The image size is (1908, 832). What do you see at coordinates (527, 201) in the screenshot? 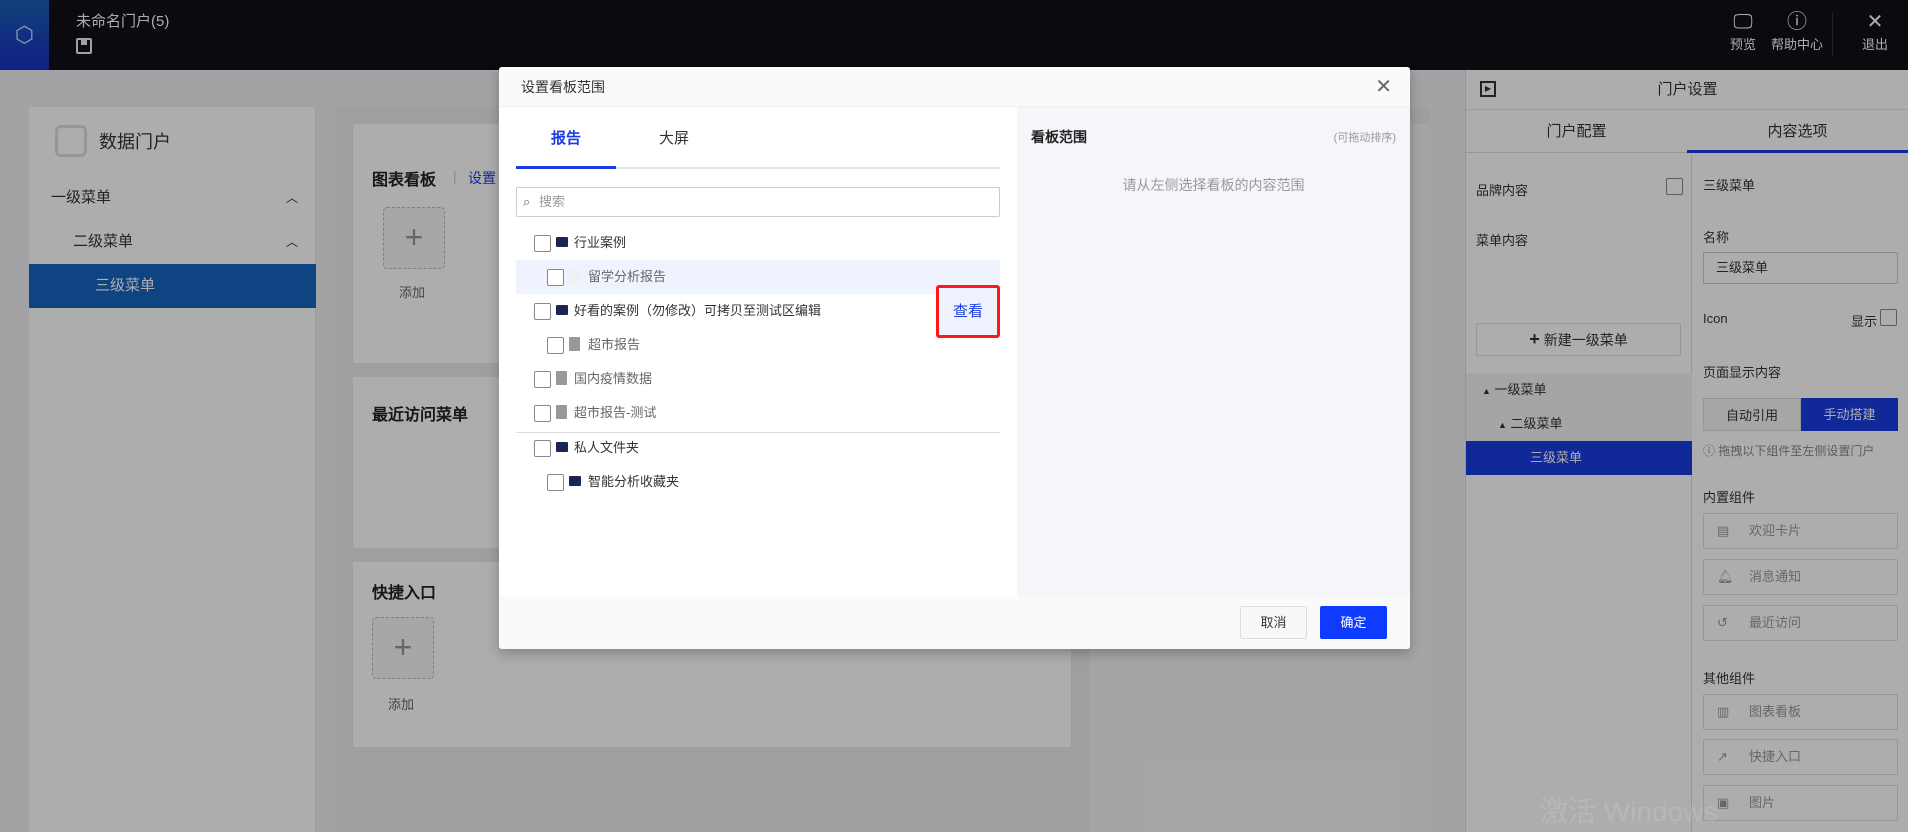
I see `search-icon: ⌕` at bounding box center [527, 201].